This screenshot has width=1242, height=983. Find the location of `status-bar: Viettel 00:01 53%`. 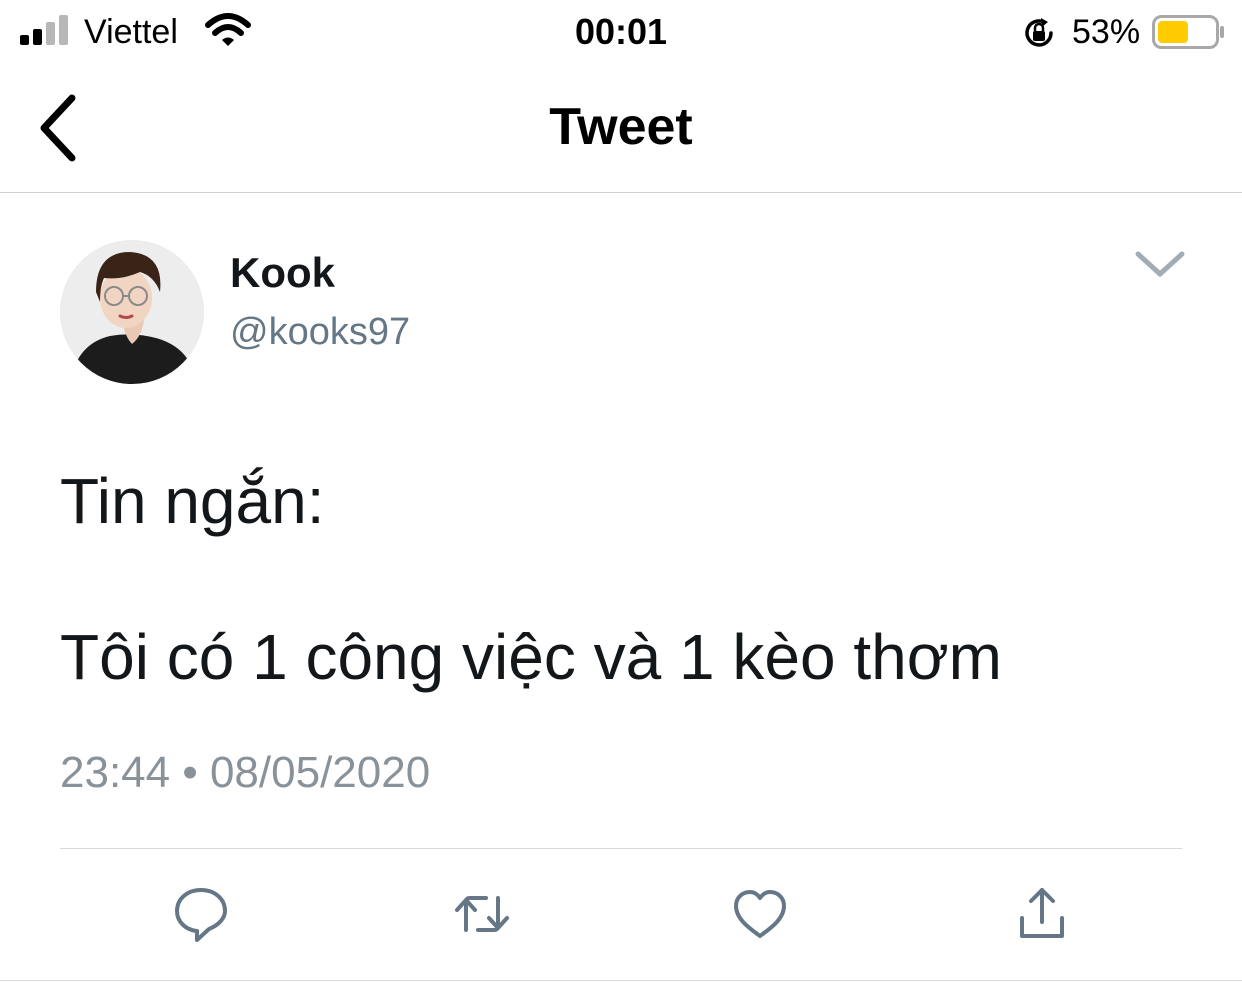

status-bar: Viettel 00:01 53% is located at coordinates (621, 32).